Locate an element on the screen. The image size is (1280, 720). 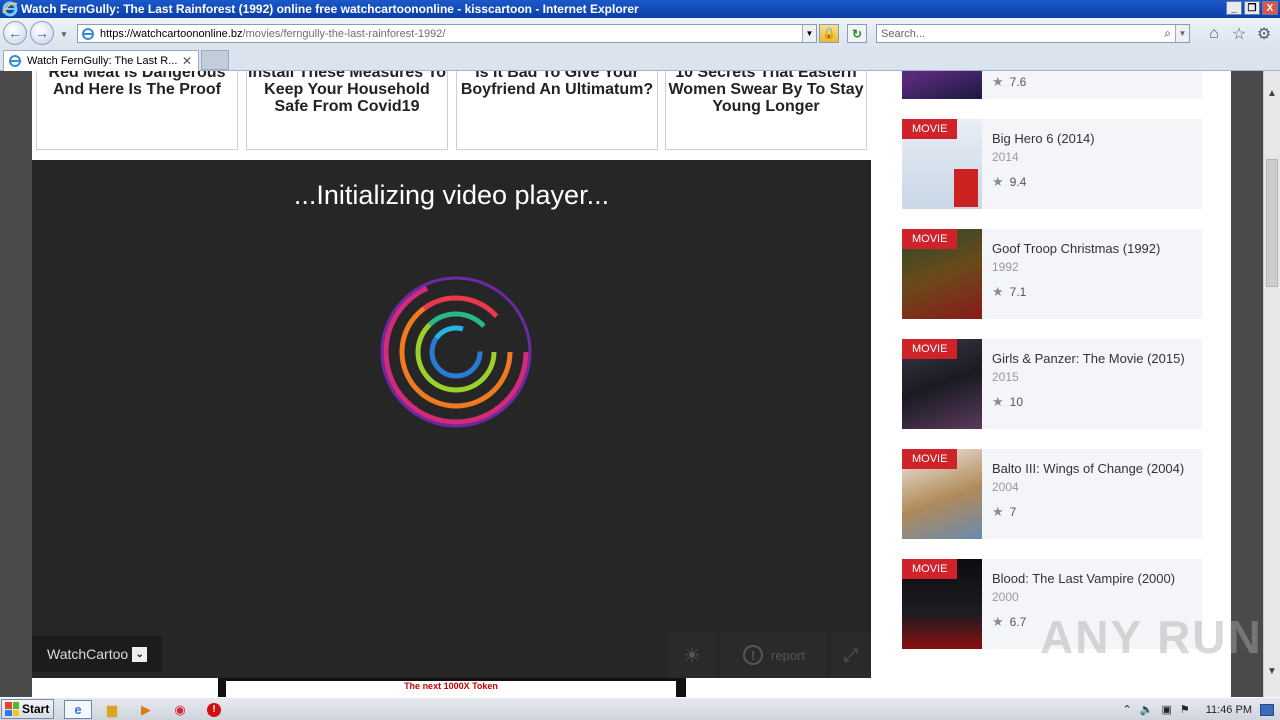
tab-active: Watch FernGully: The Last R... ✕ is located at coordinates (101, 60).